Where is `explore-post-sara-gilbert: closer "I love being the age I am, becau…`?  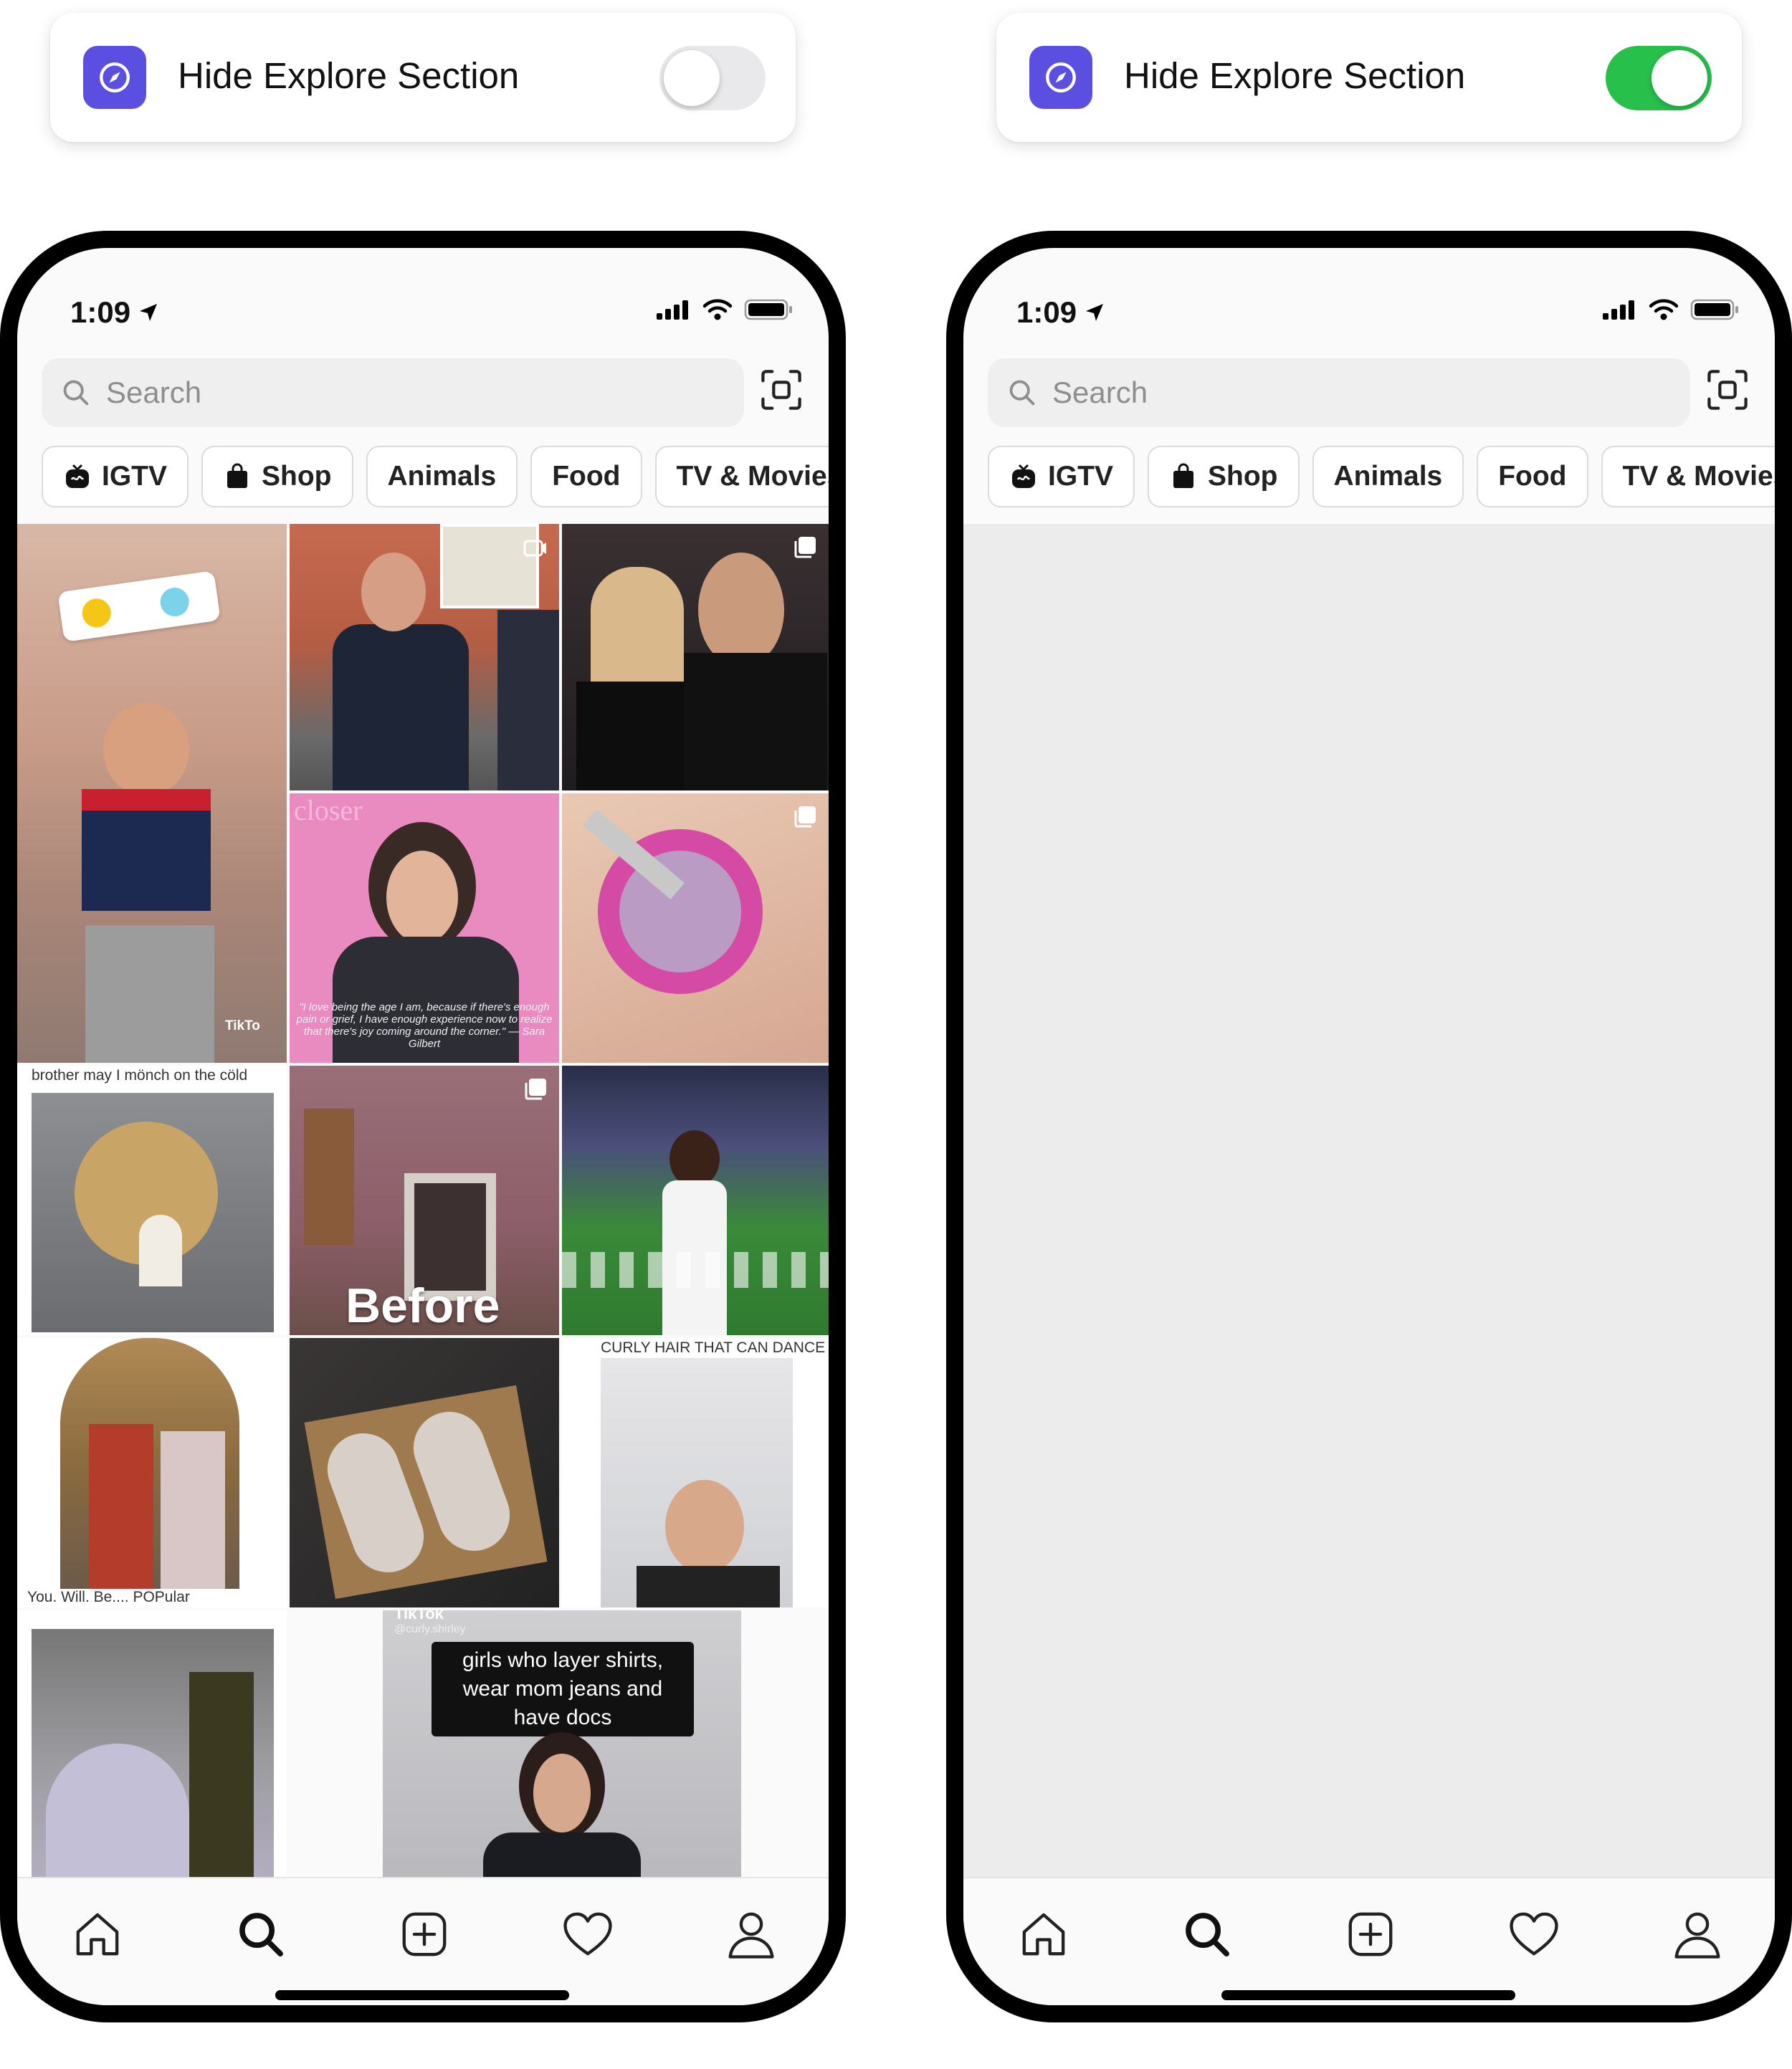 explore-post-sara-gilbert: closer "I love being the age I am, becau… is located at coordinates (425, 928).